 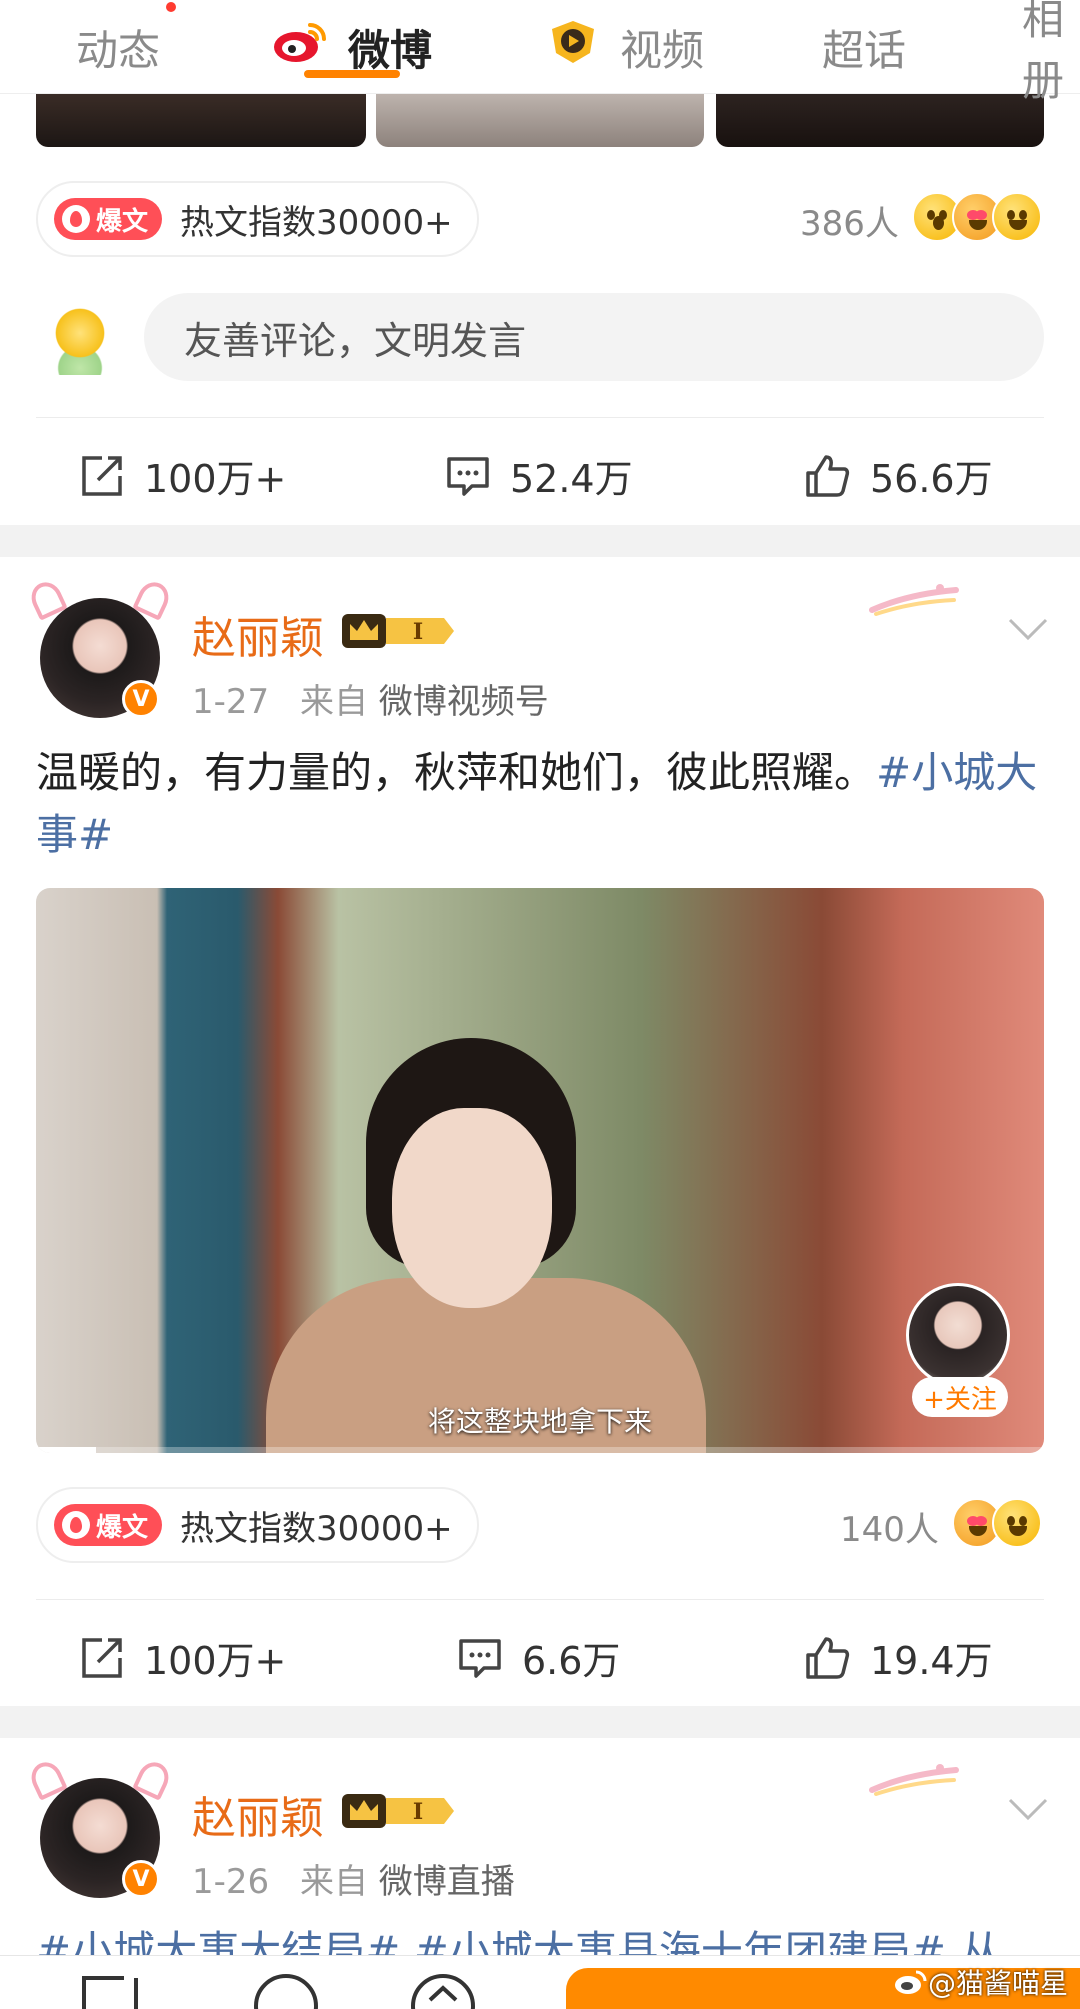 What do you see at coordinates (486, 1245) in the screenshot?
I see `video-frame-person` at bounding box center [486, 1245].